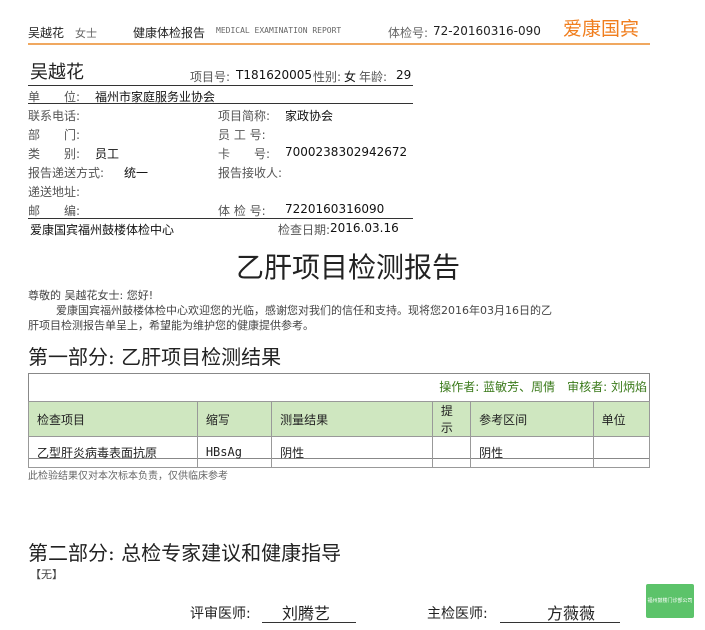 This screenshot has height=630, width=705. What do you see at coordinates (54, 192) in the screenshot?
I see `address-label: 递送地址:` at bounding box center [54, 192].